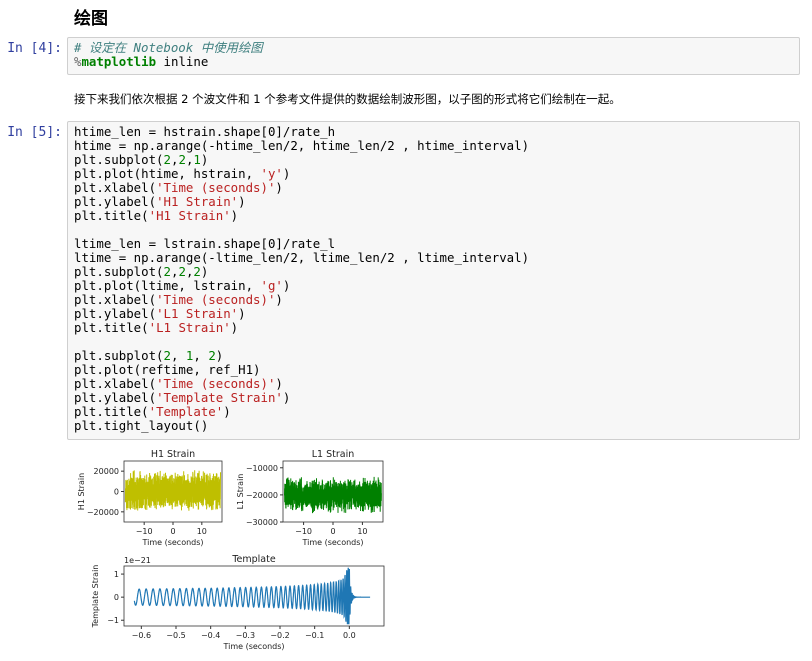 This screenshot has width=812, height=661. What do you see at coordinates (91, 19) in the screenshot?
I see `section-heading: 绘图` at bounding box center [91, 19].